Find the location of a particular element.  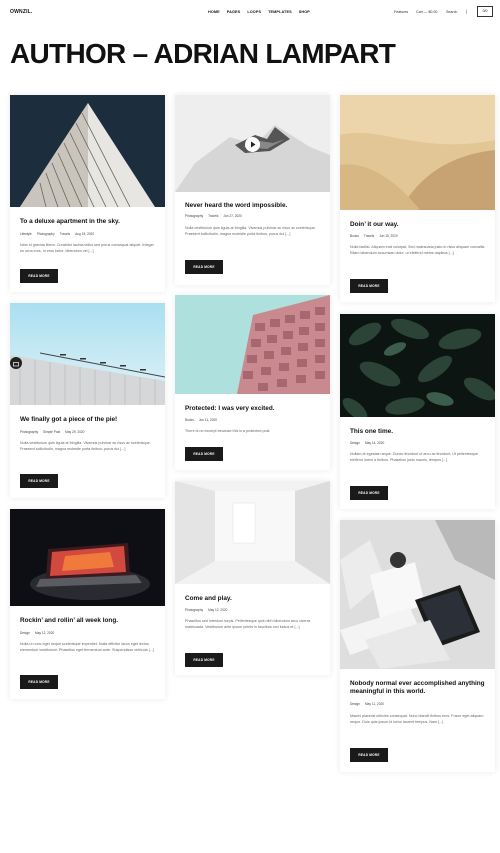

post-title: To a deluxe apartment in the sky. is located at coordinates (90, 222).